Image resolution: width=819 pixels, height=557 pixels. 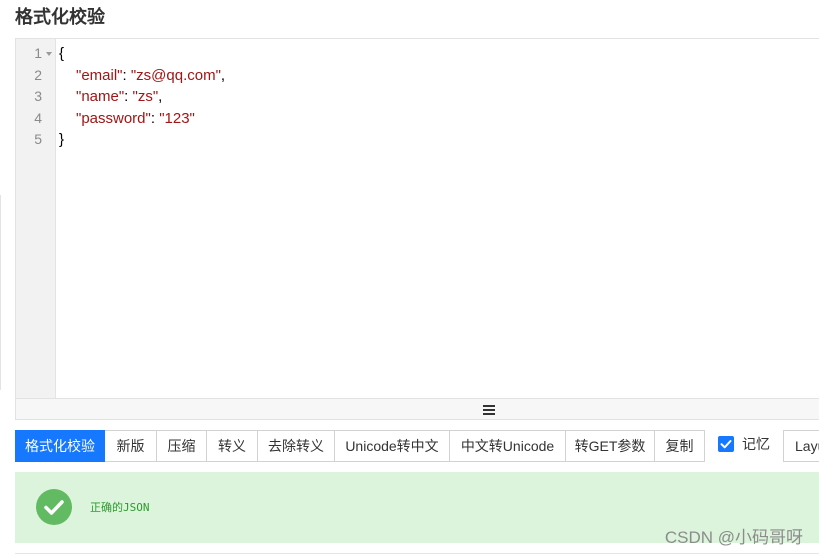 What do you see at coordinates (610, 446) in the screenshot?
I see `to-get-params-button: 转GET参数` at bounding box center [610, 446].